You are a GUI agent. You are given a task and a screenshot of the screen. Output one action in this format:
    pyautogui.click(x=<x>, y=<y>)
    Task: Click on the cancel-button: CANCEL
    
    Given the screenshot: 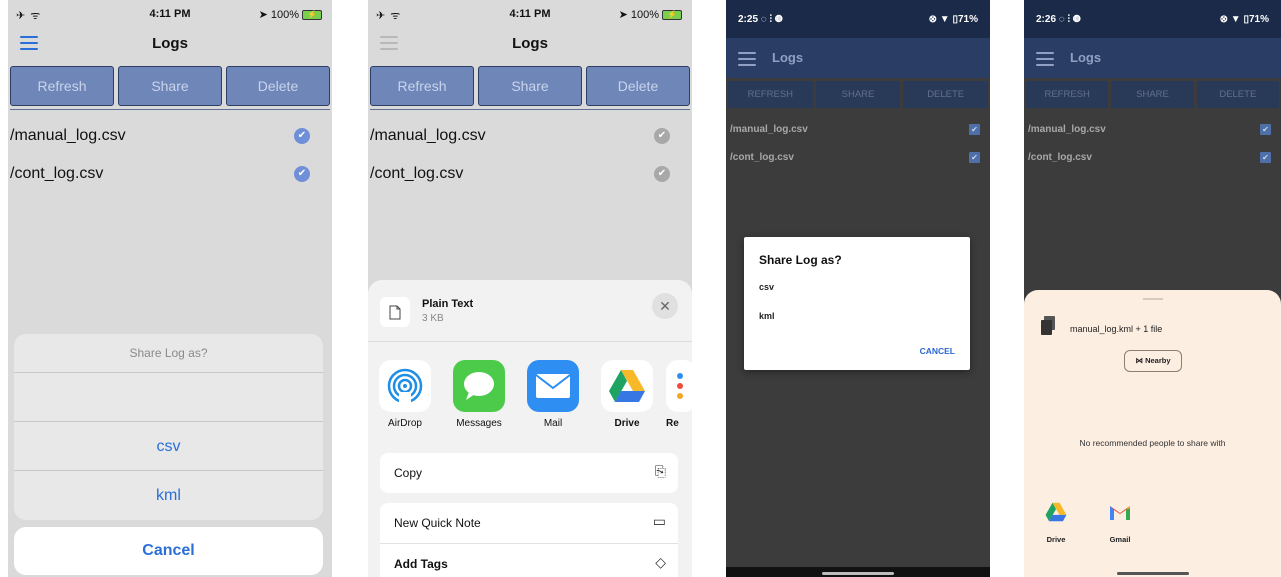 What is the action you would take?
    pyautogui.click(x=937, y=351)
    